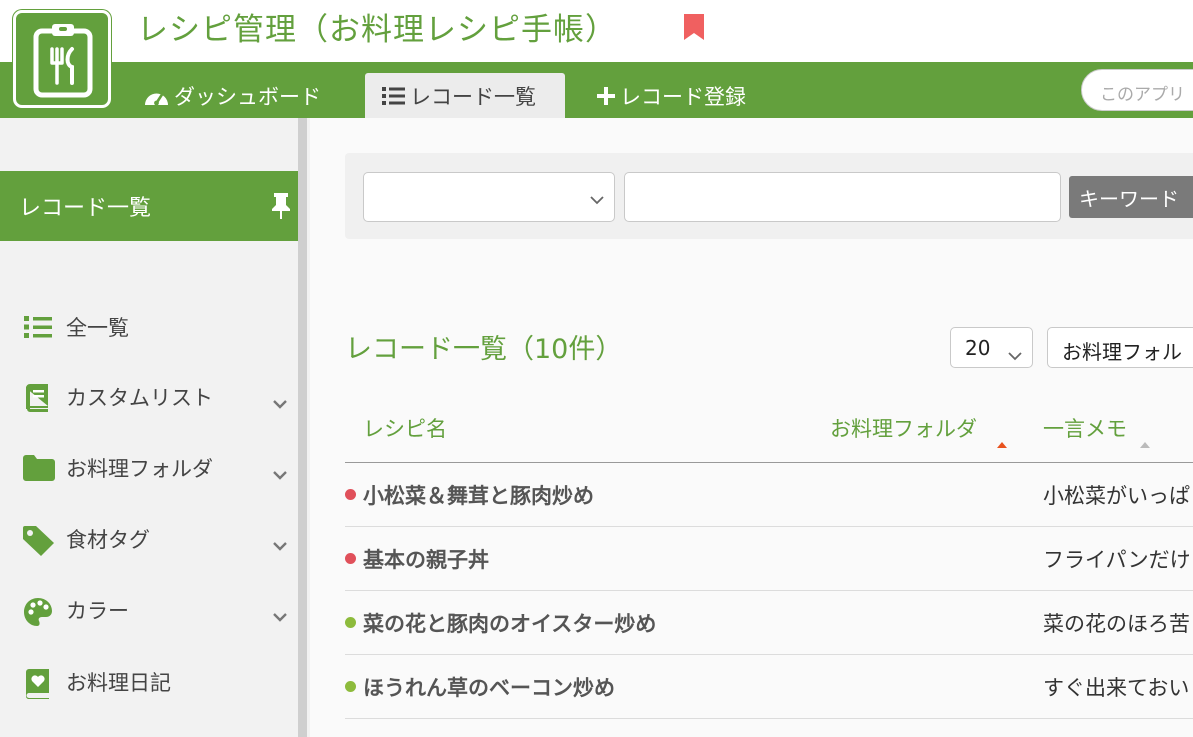  I want to click on column-header-recipe-name: レシピ名, so click(405, 428).